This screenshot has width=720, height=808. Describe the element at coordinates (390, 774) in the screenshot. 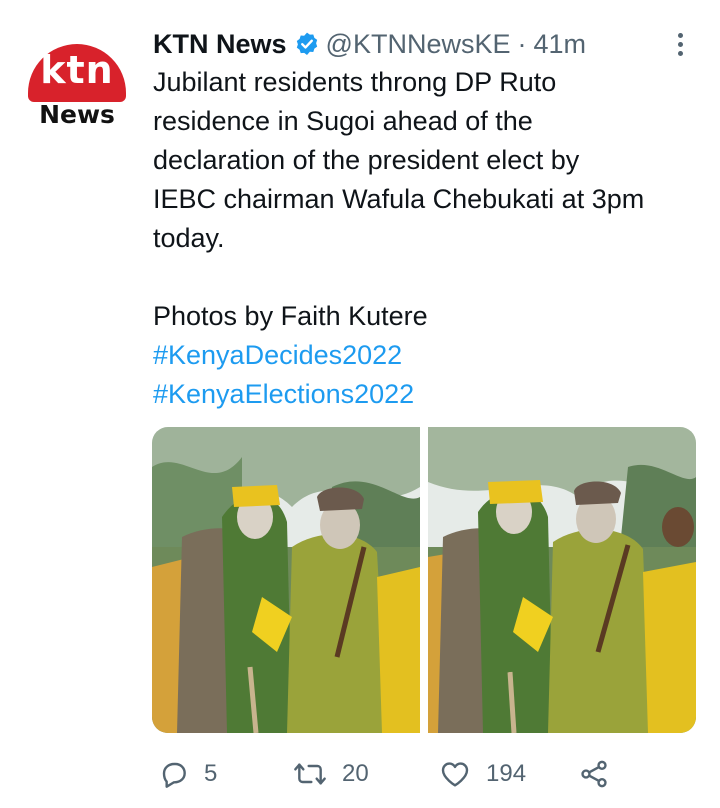

I see `tweet-actions: 5 20 194` at that location.